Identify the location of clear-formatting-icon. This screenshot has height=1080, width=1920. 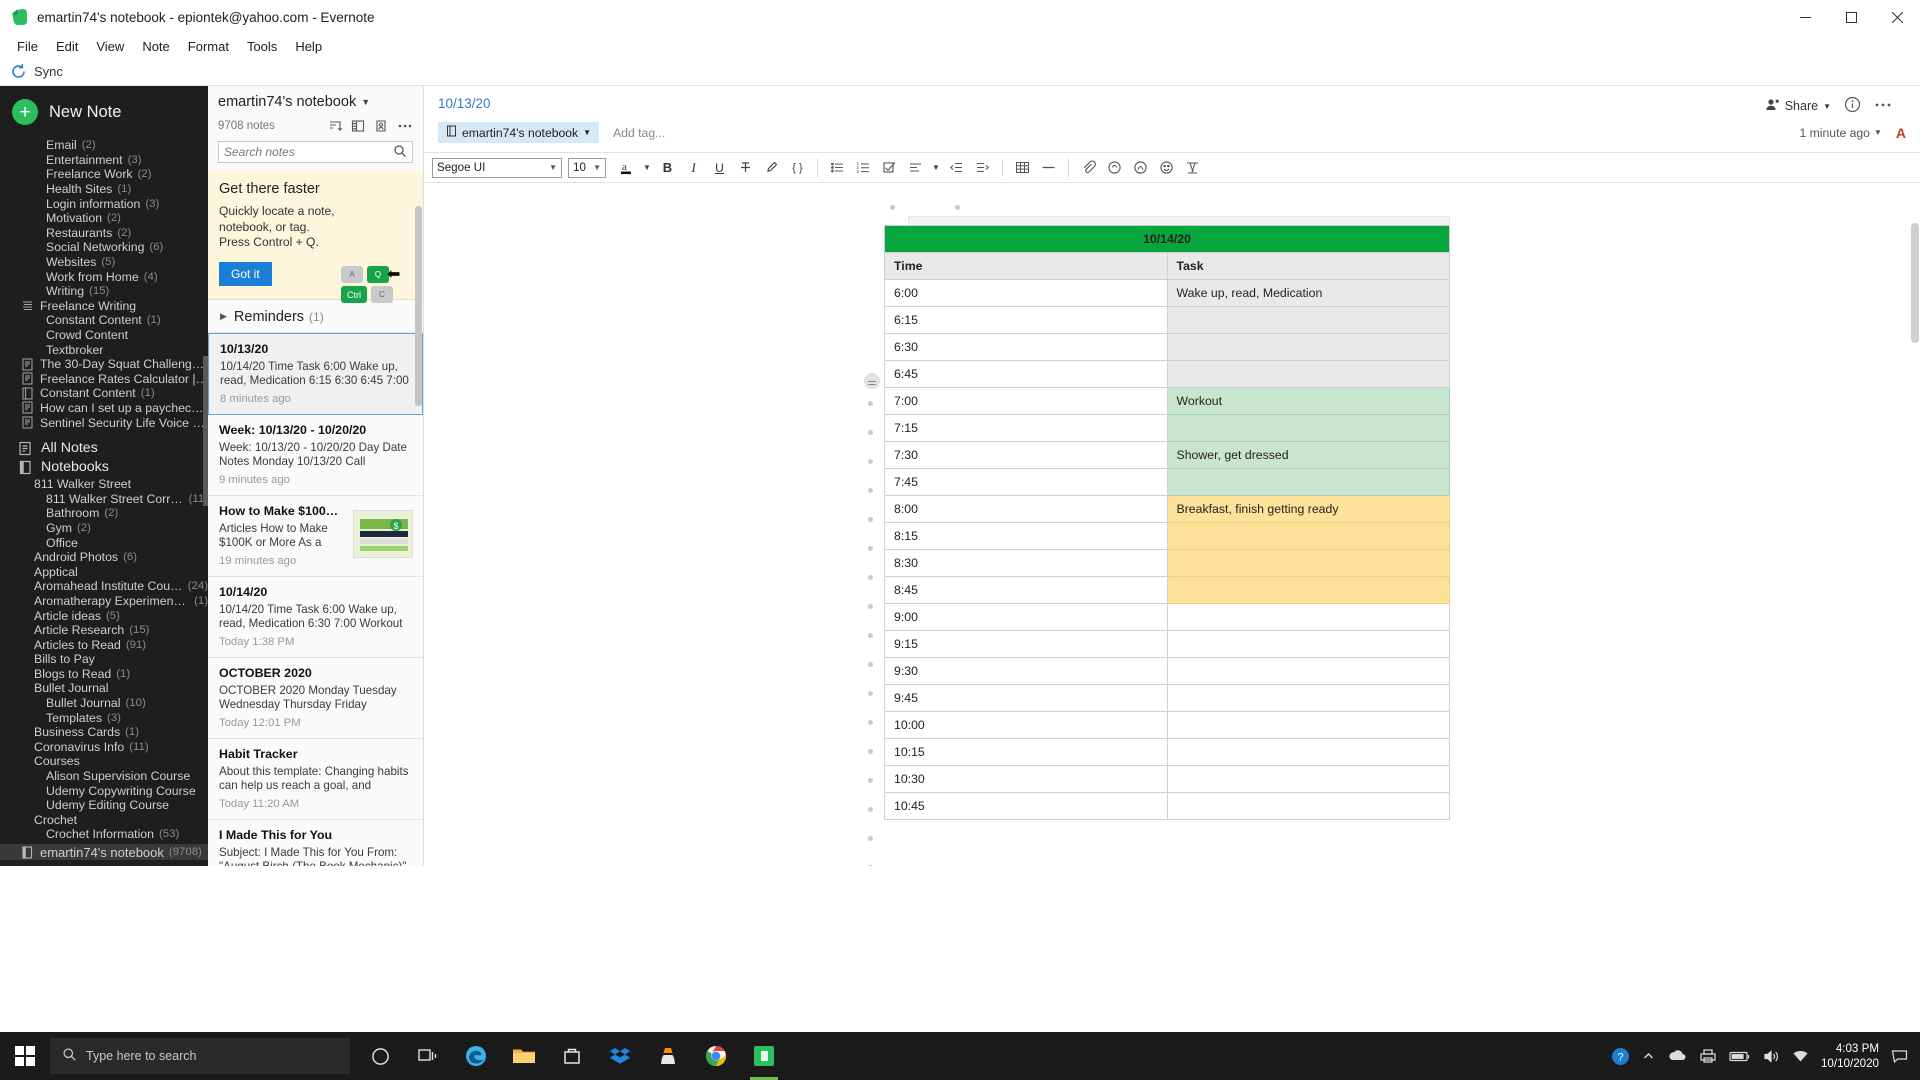
(1192, 167).